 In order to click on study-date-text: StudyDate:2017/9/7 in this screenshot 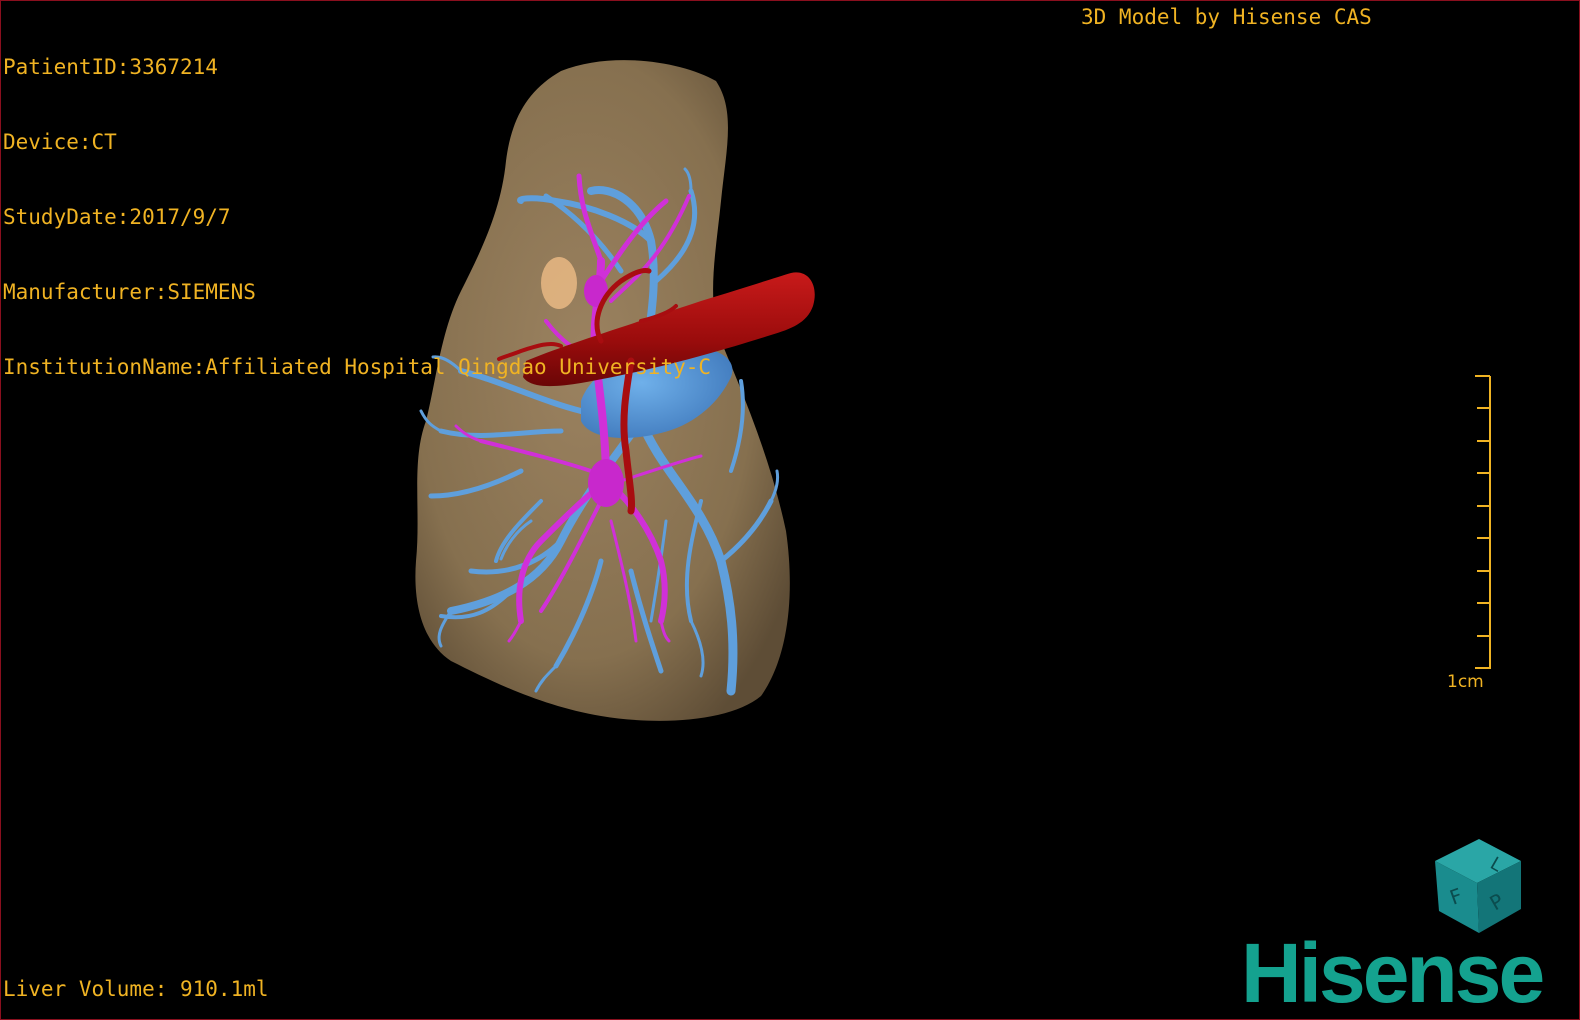, I will do `click(117, 217)`.